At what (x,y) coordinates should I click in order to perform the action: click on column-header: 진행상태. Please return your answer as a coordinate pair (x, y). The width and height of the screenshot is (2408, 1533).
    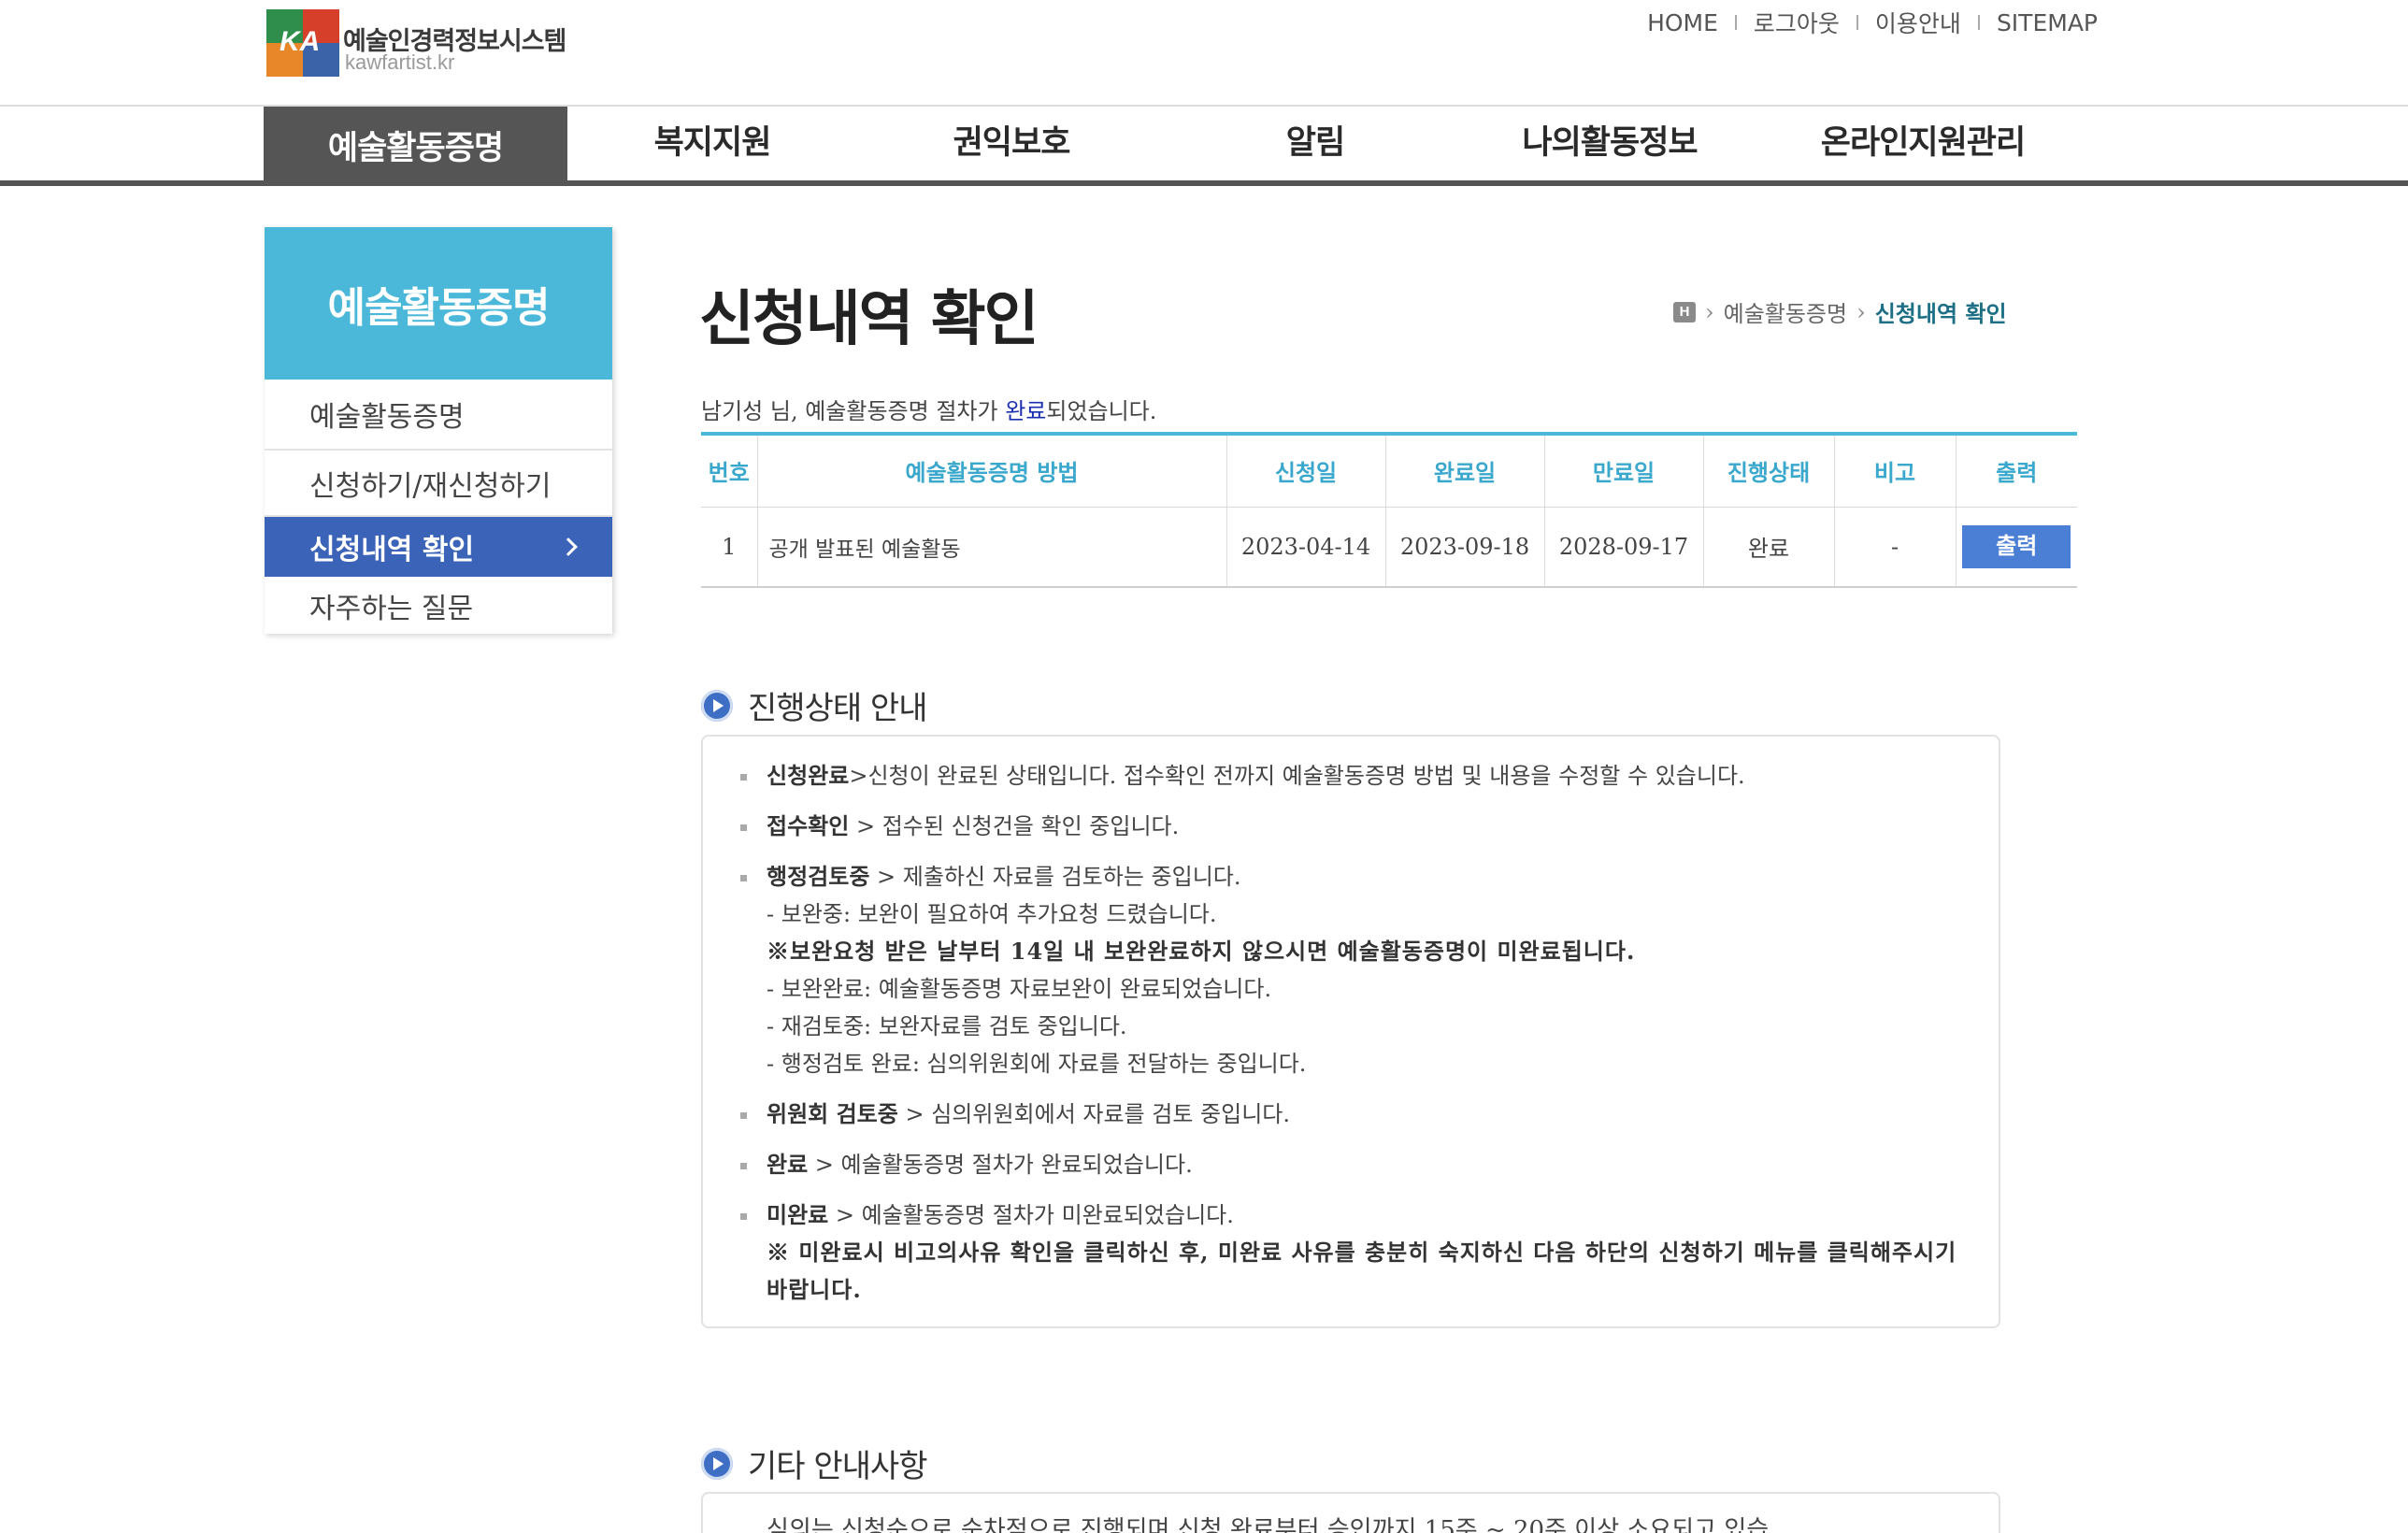
    Looking at the image, I should click on (1768, 471).